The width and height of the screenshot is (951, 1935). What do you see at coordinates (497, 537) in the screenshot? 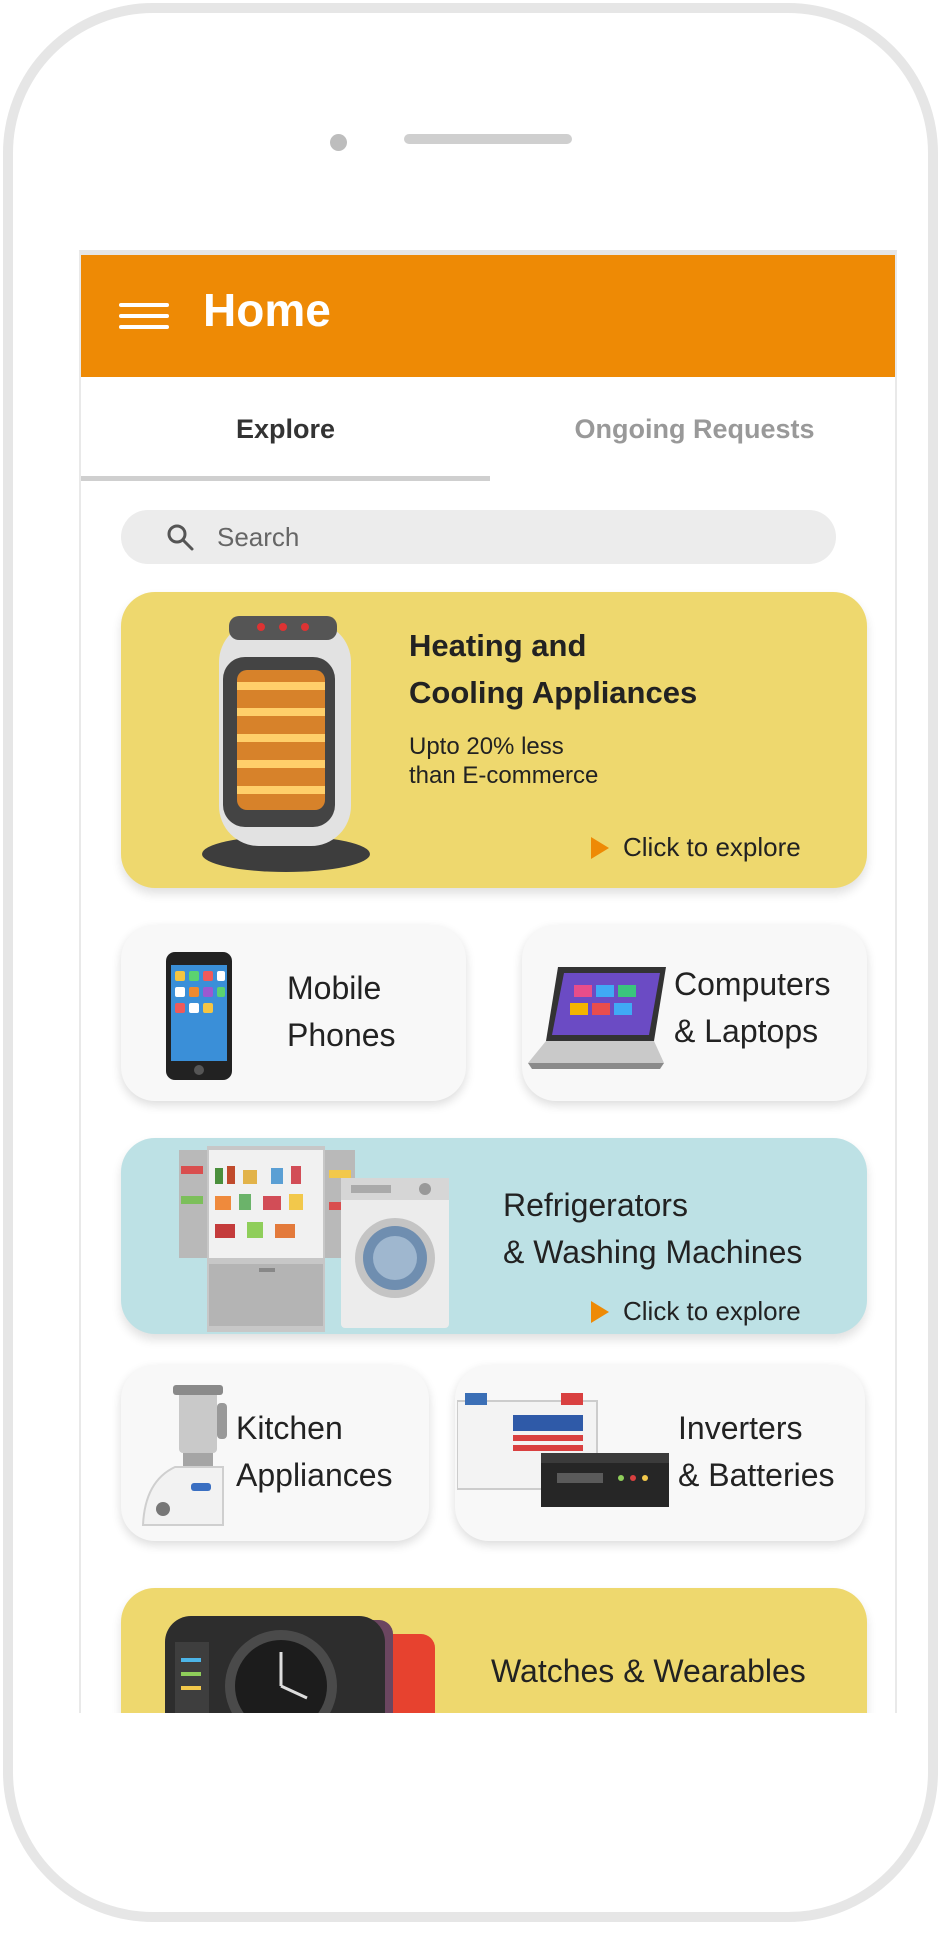
I see `search-input` at bounding box center [497, 537].